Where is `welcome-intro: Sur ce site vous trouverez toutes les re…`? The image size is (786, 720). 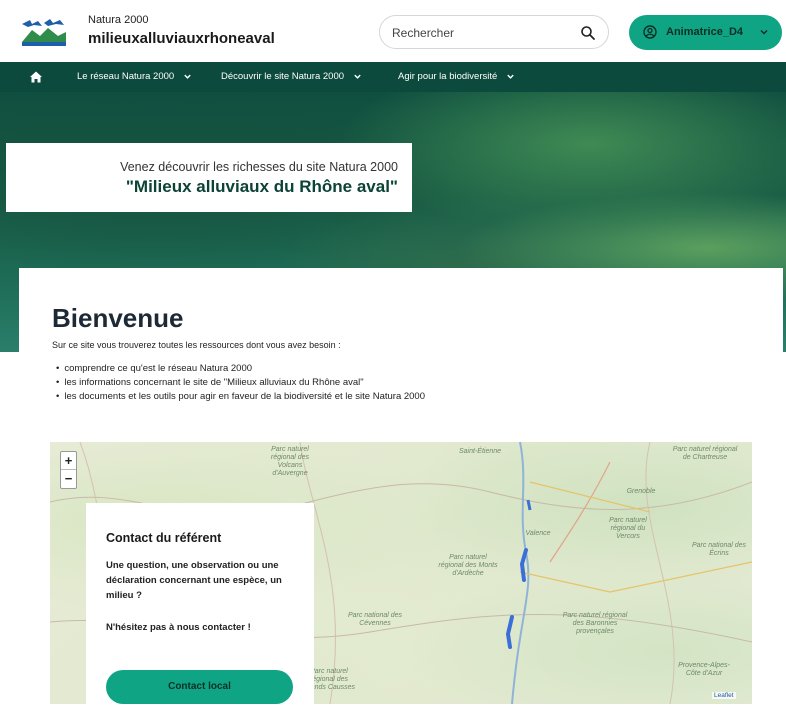 welcome-intro: Sur ce site vous trouverez toutes les re… is located at coordinates (196, 345).